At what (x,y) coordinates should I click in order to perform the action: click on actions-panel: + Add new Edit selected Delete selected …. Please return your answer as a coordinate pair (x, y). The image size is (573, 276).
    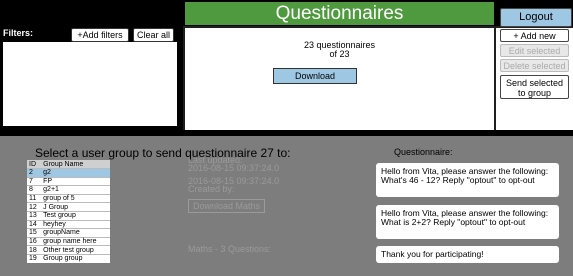
    Looking at the image, I should click on (534, 79).